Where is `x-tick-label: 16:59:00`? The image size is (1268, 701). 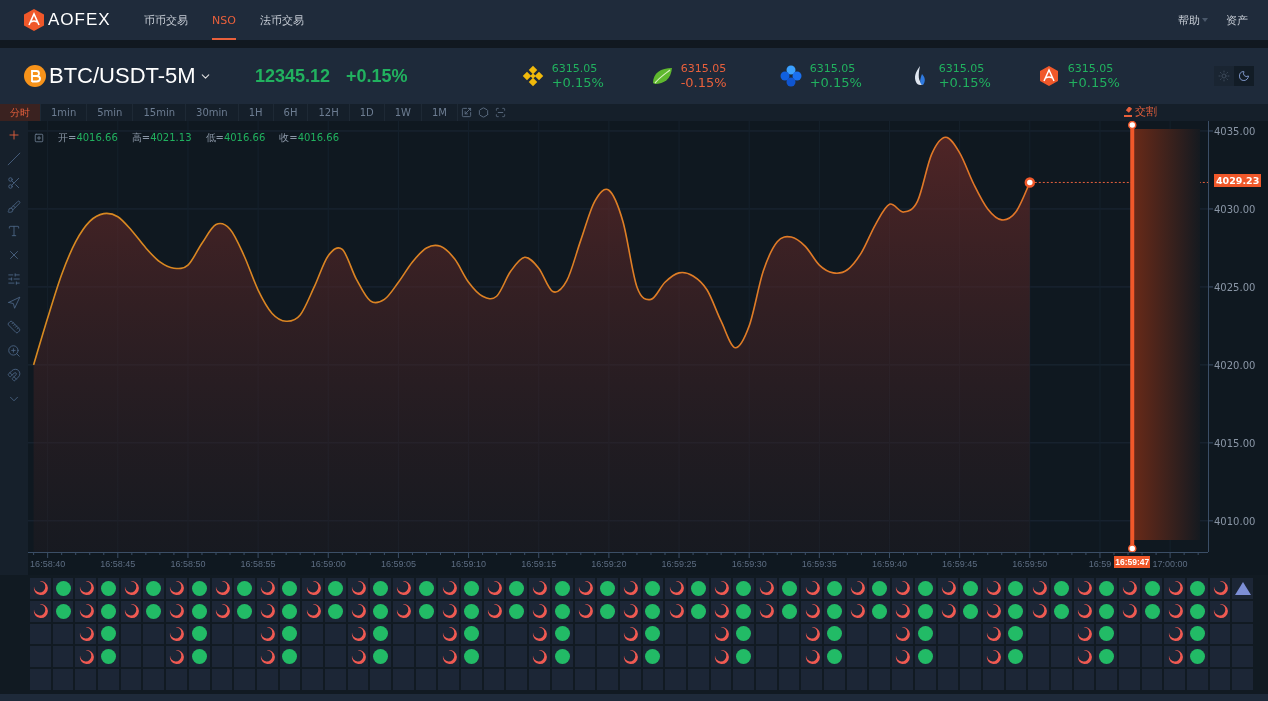 x-tick-label: 16:59:00 is located at coordinates (328, 564).